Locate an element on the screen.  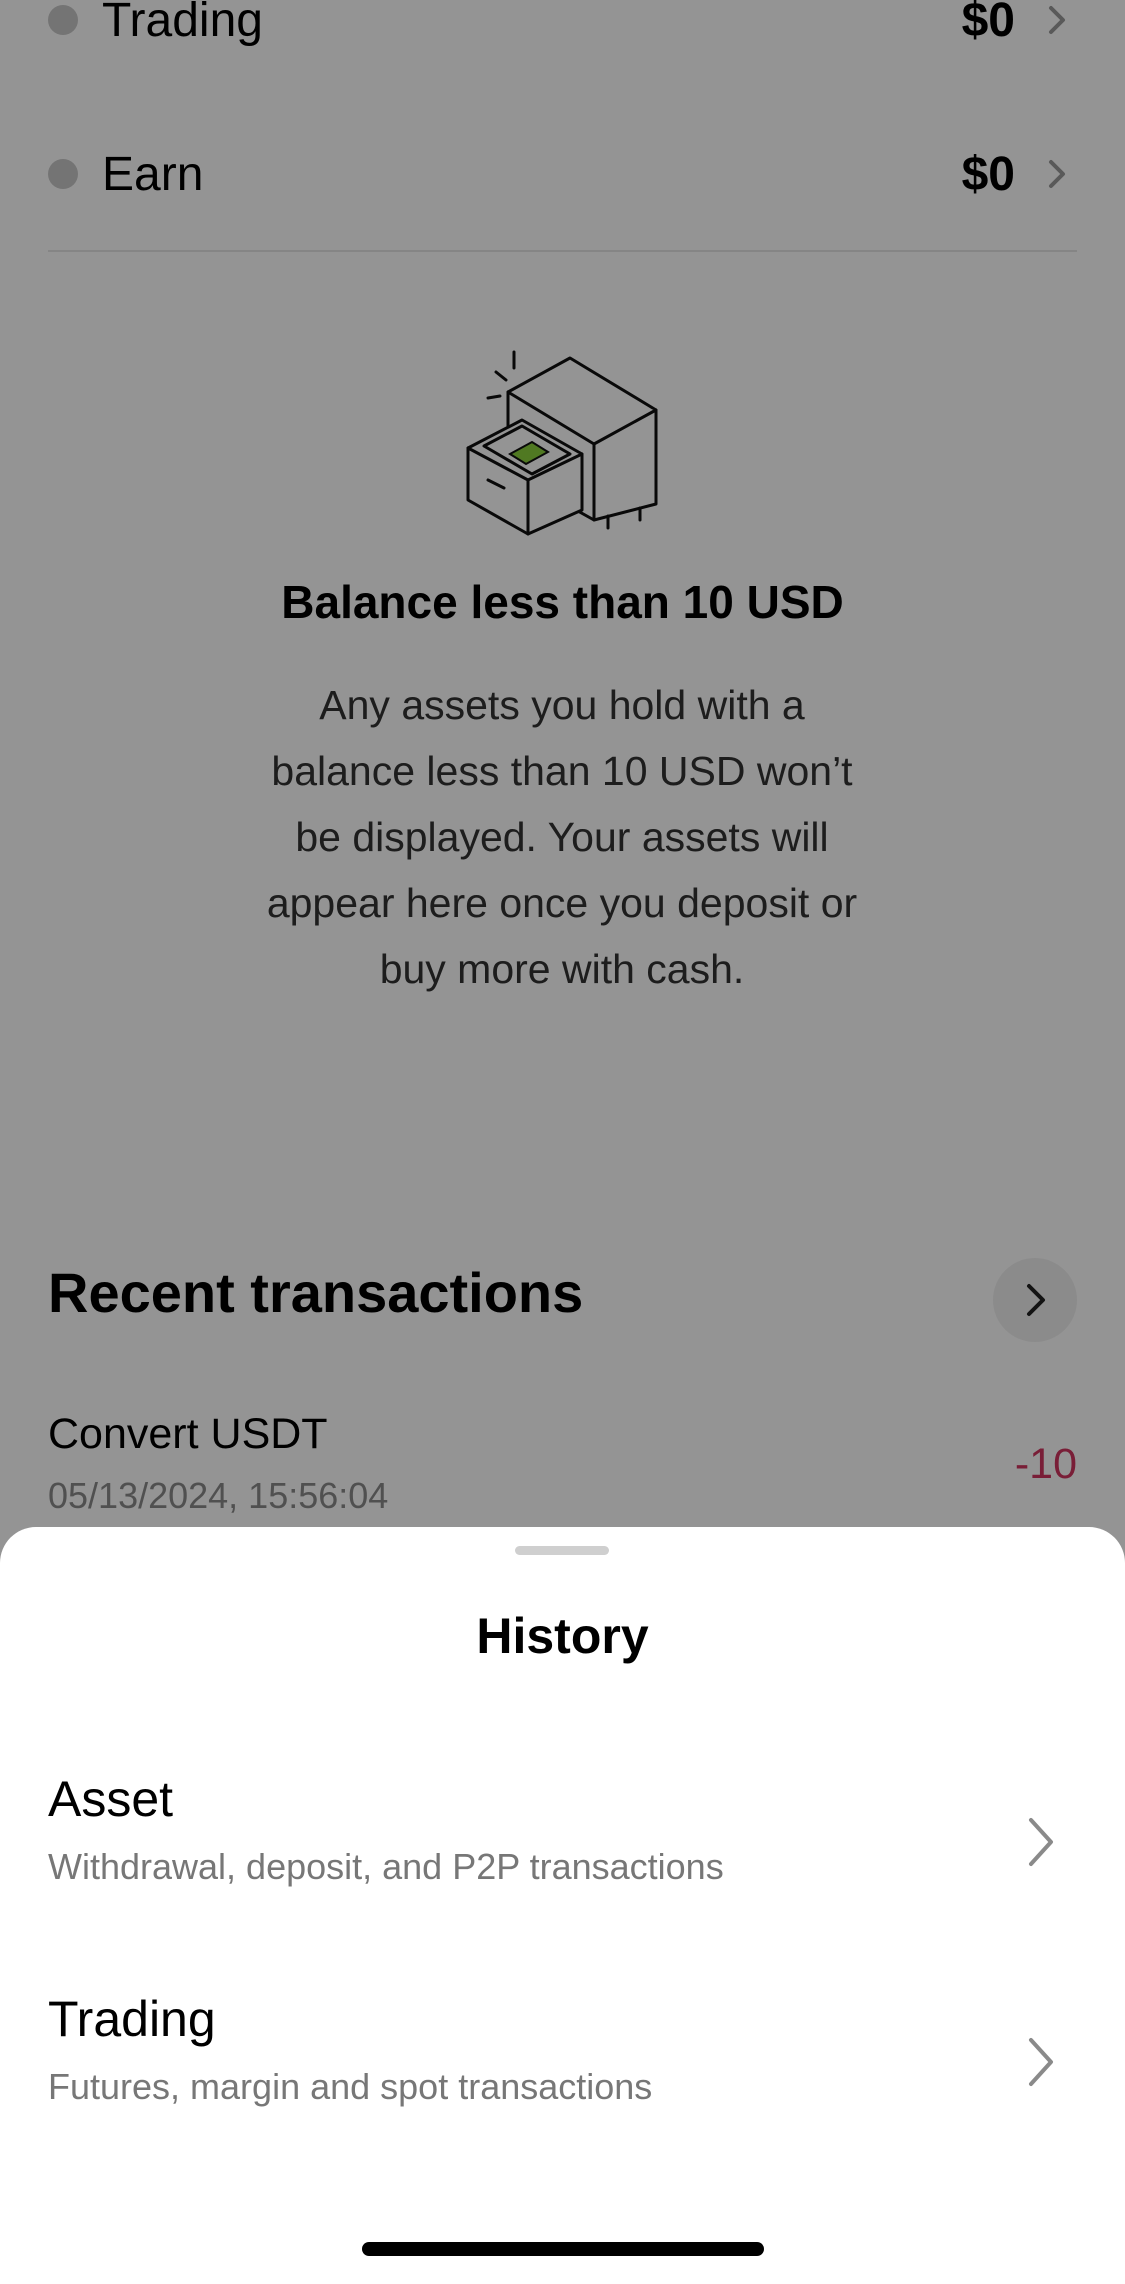
home-indicator is located at coordinates (563, 2249).